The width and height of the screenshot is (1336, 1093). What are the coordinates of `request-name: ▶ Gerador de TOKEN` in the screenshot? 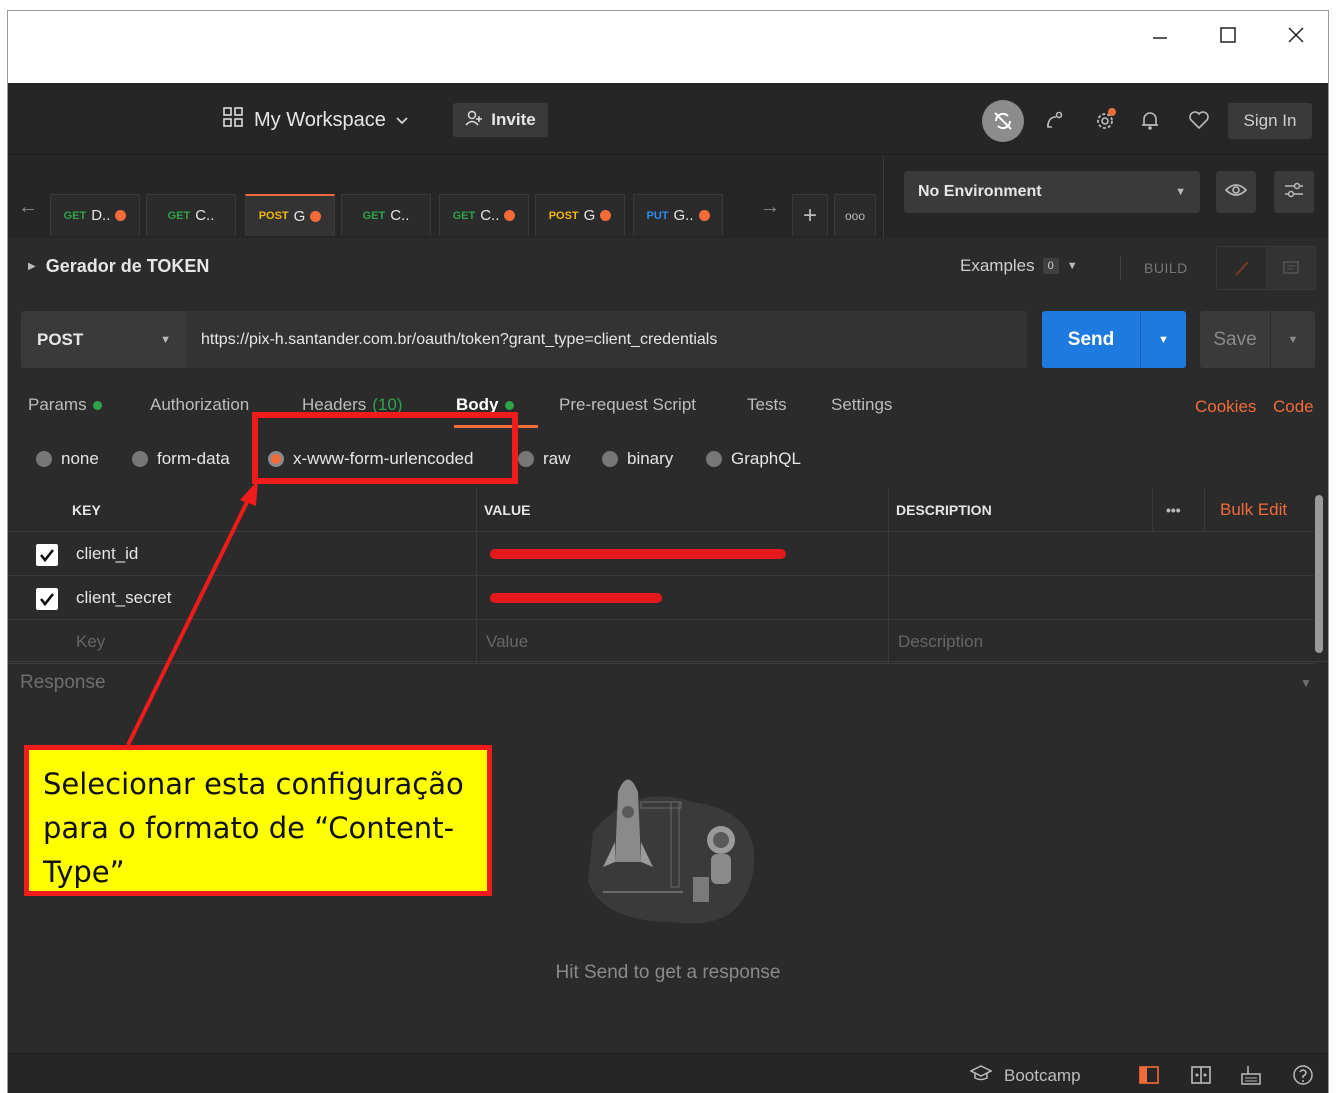 It's located at (118, 266).